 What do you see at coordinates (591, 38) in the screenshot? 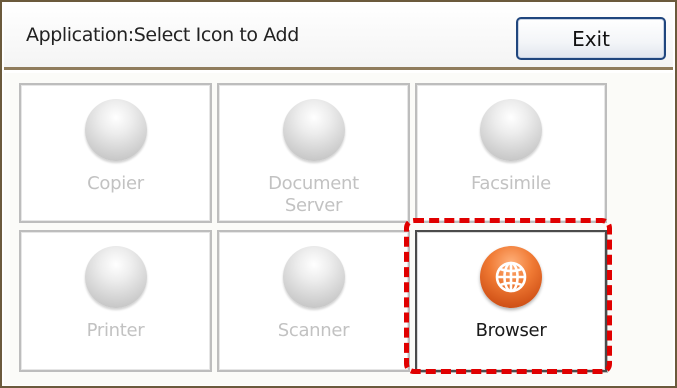
I see `exit-button: Exit` at bounding box center [591, 38].